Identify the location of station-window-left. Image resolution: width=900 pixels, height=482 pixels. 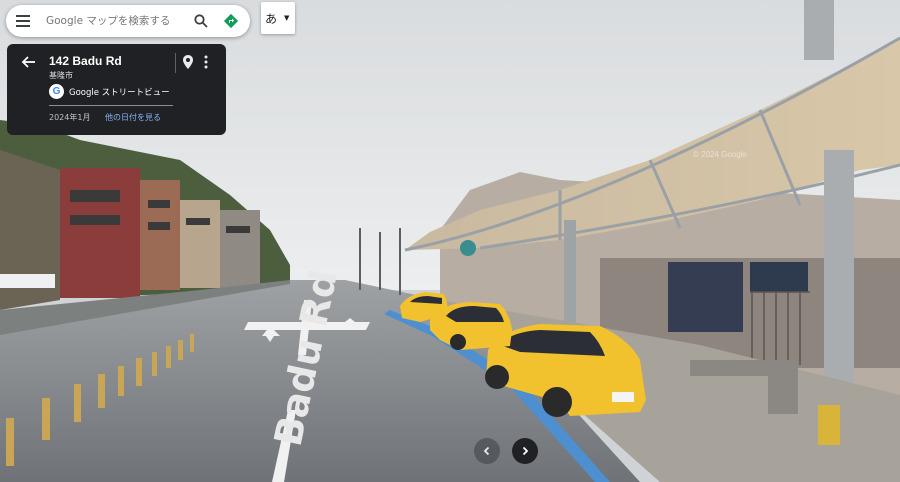
(705, 297).